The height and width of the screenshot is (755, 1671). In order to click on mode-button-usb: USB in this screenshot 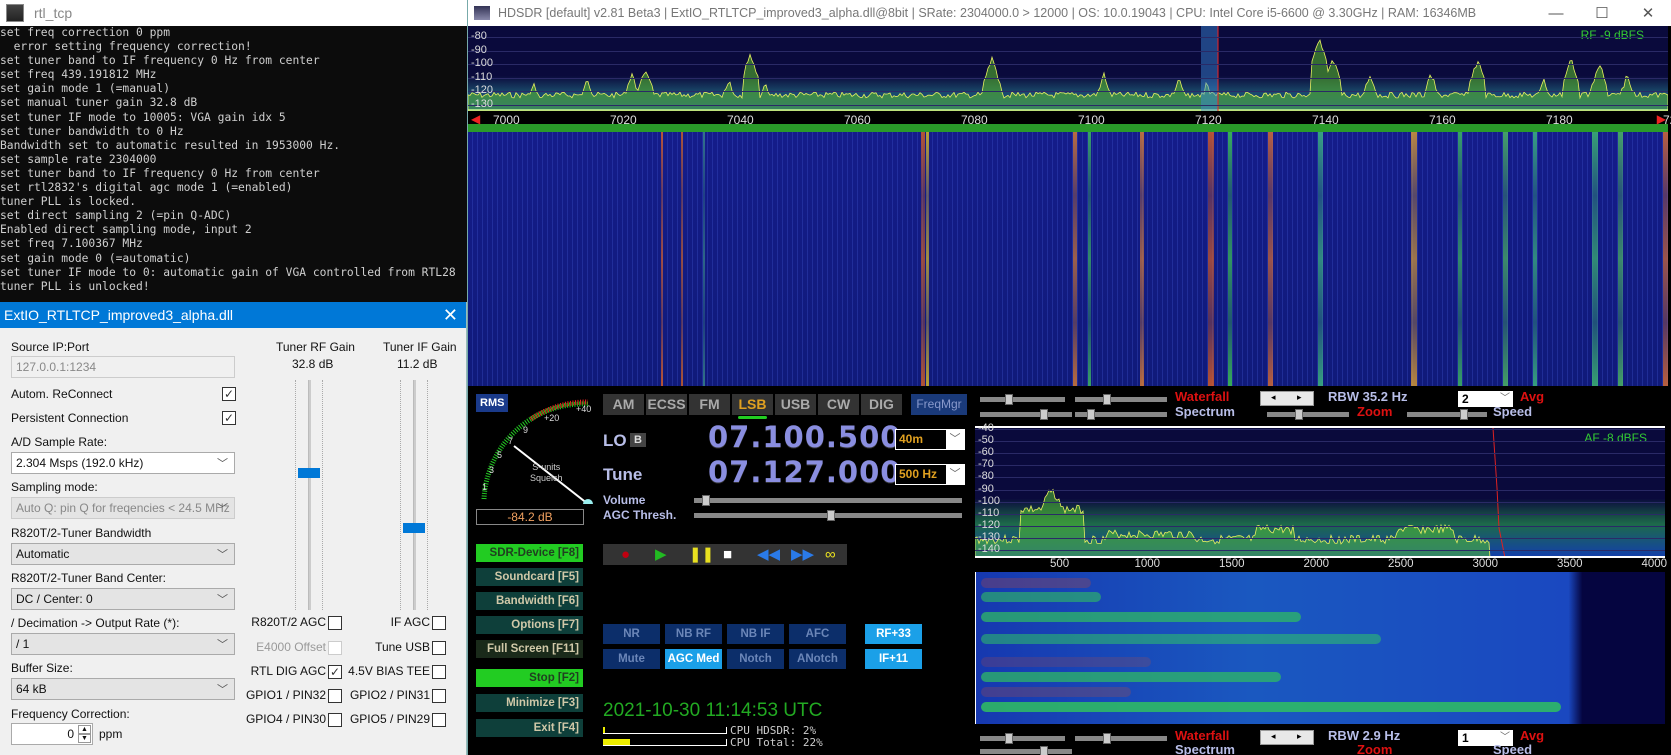, I will do `click(795, 404)`.